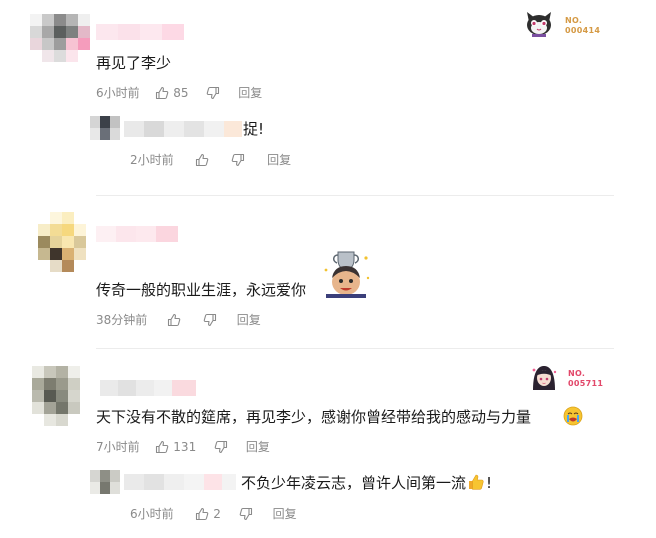 The width and height of the screenshot is (656, 538). Describe the element at coordinates (573, 416) in the screenshot. I see `crying-emoji-icon` at that location.